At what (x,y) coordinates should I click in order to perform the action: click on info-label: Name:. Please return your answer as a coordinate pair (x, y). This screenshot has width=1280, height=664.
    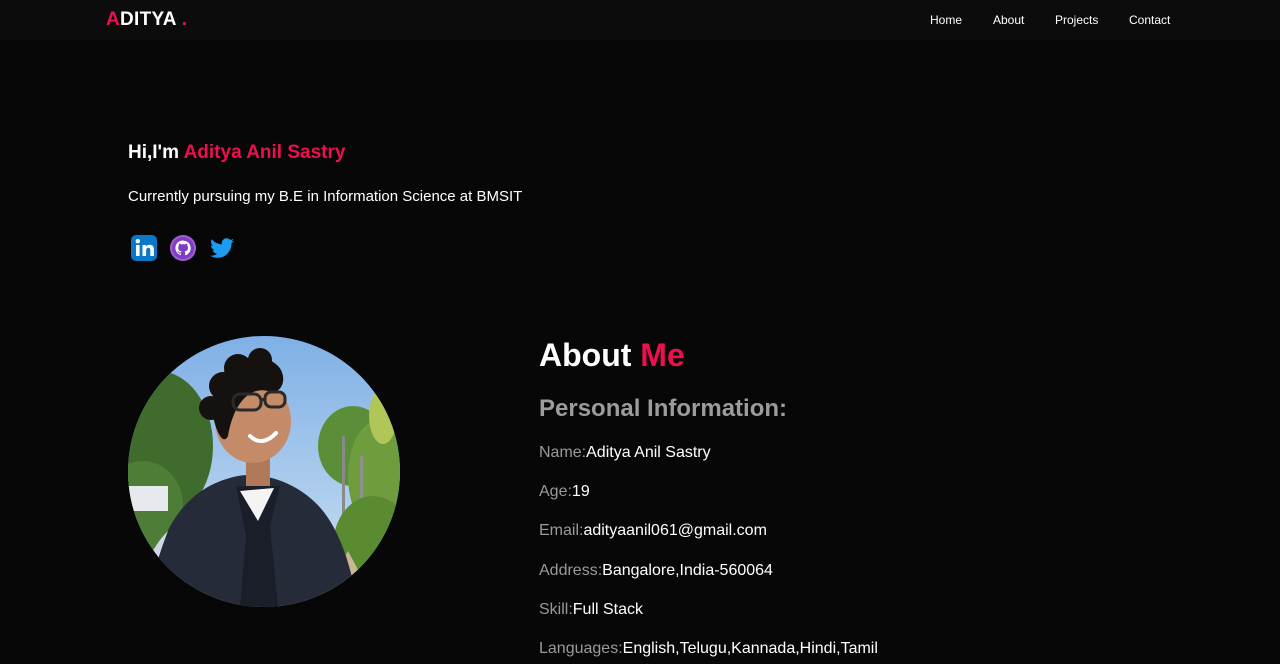
    Looking at the image, I should click on (563, 452).